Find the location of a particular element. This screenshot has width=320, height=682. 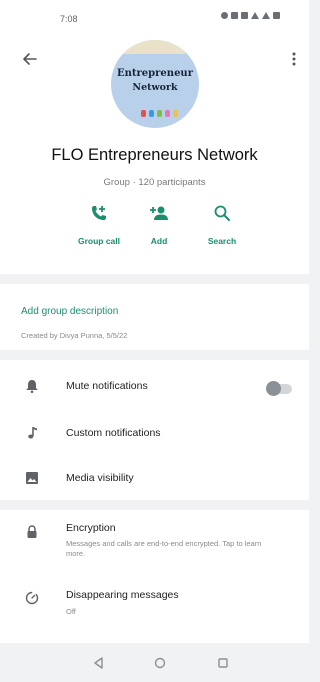

mute-notifications-row: Mute notifications is located at coordinates (154, 386).